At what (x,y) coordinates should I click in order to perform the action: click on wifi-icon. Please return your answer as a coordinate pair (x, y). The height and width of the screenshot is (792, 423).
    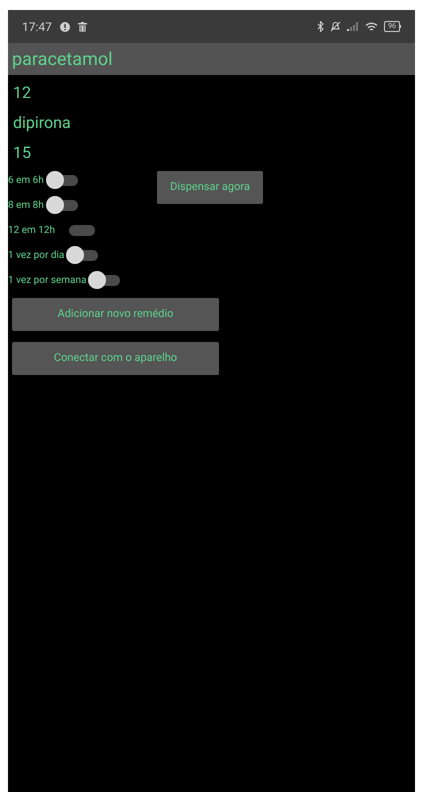
    Looking at the image, I should click on (371, 27).